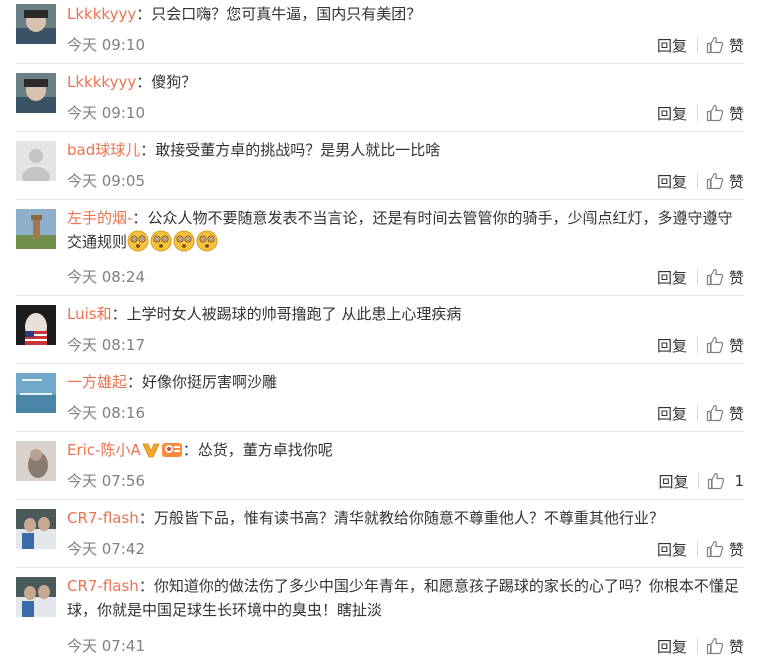  I want to click on comment-time: 今天 08:17, so click(106, 345).